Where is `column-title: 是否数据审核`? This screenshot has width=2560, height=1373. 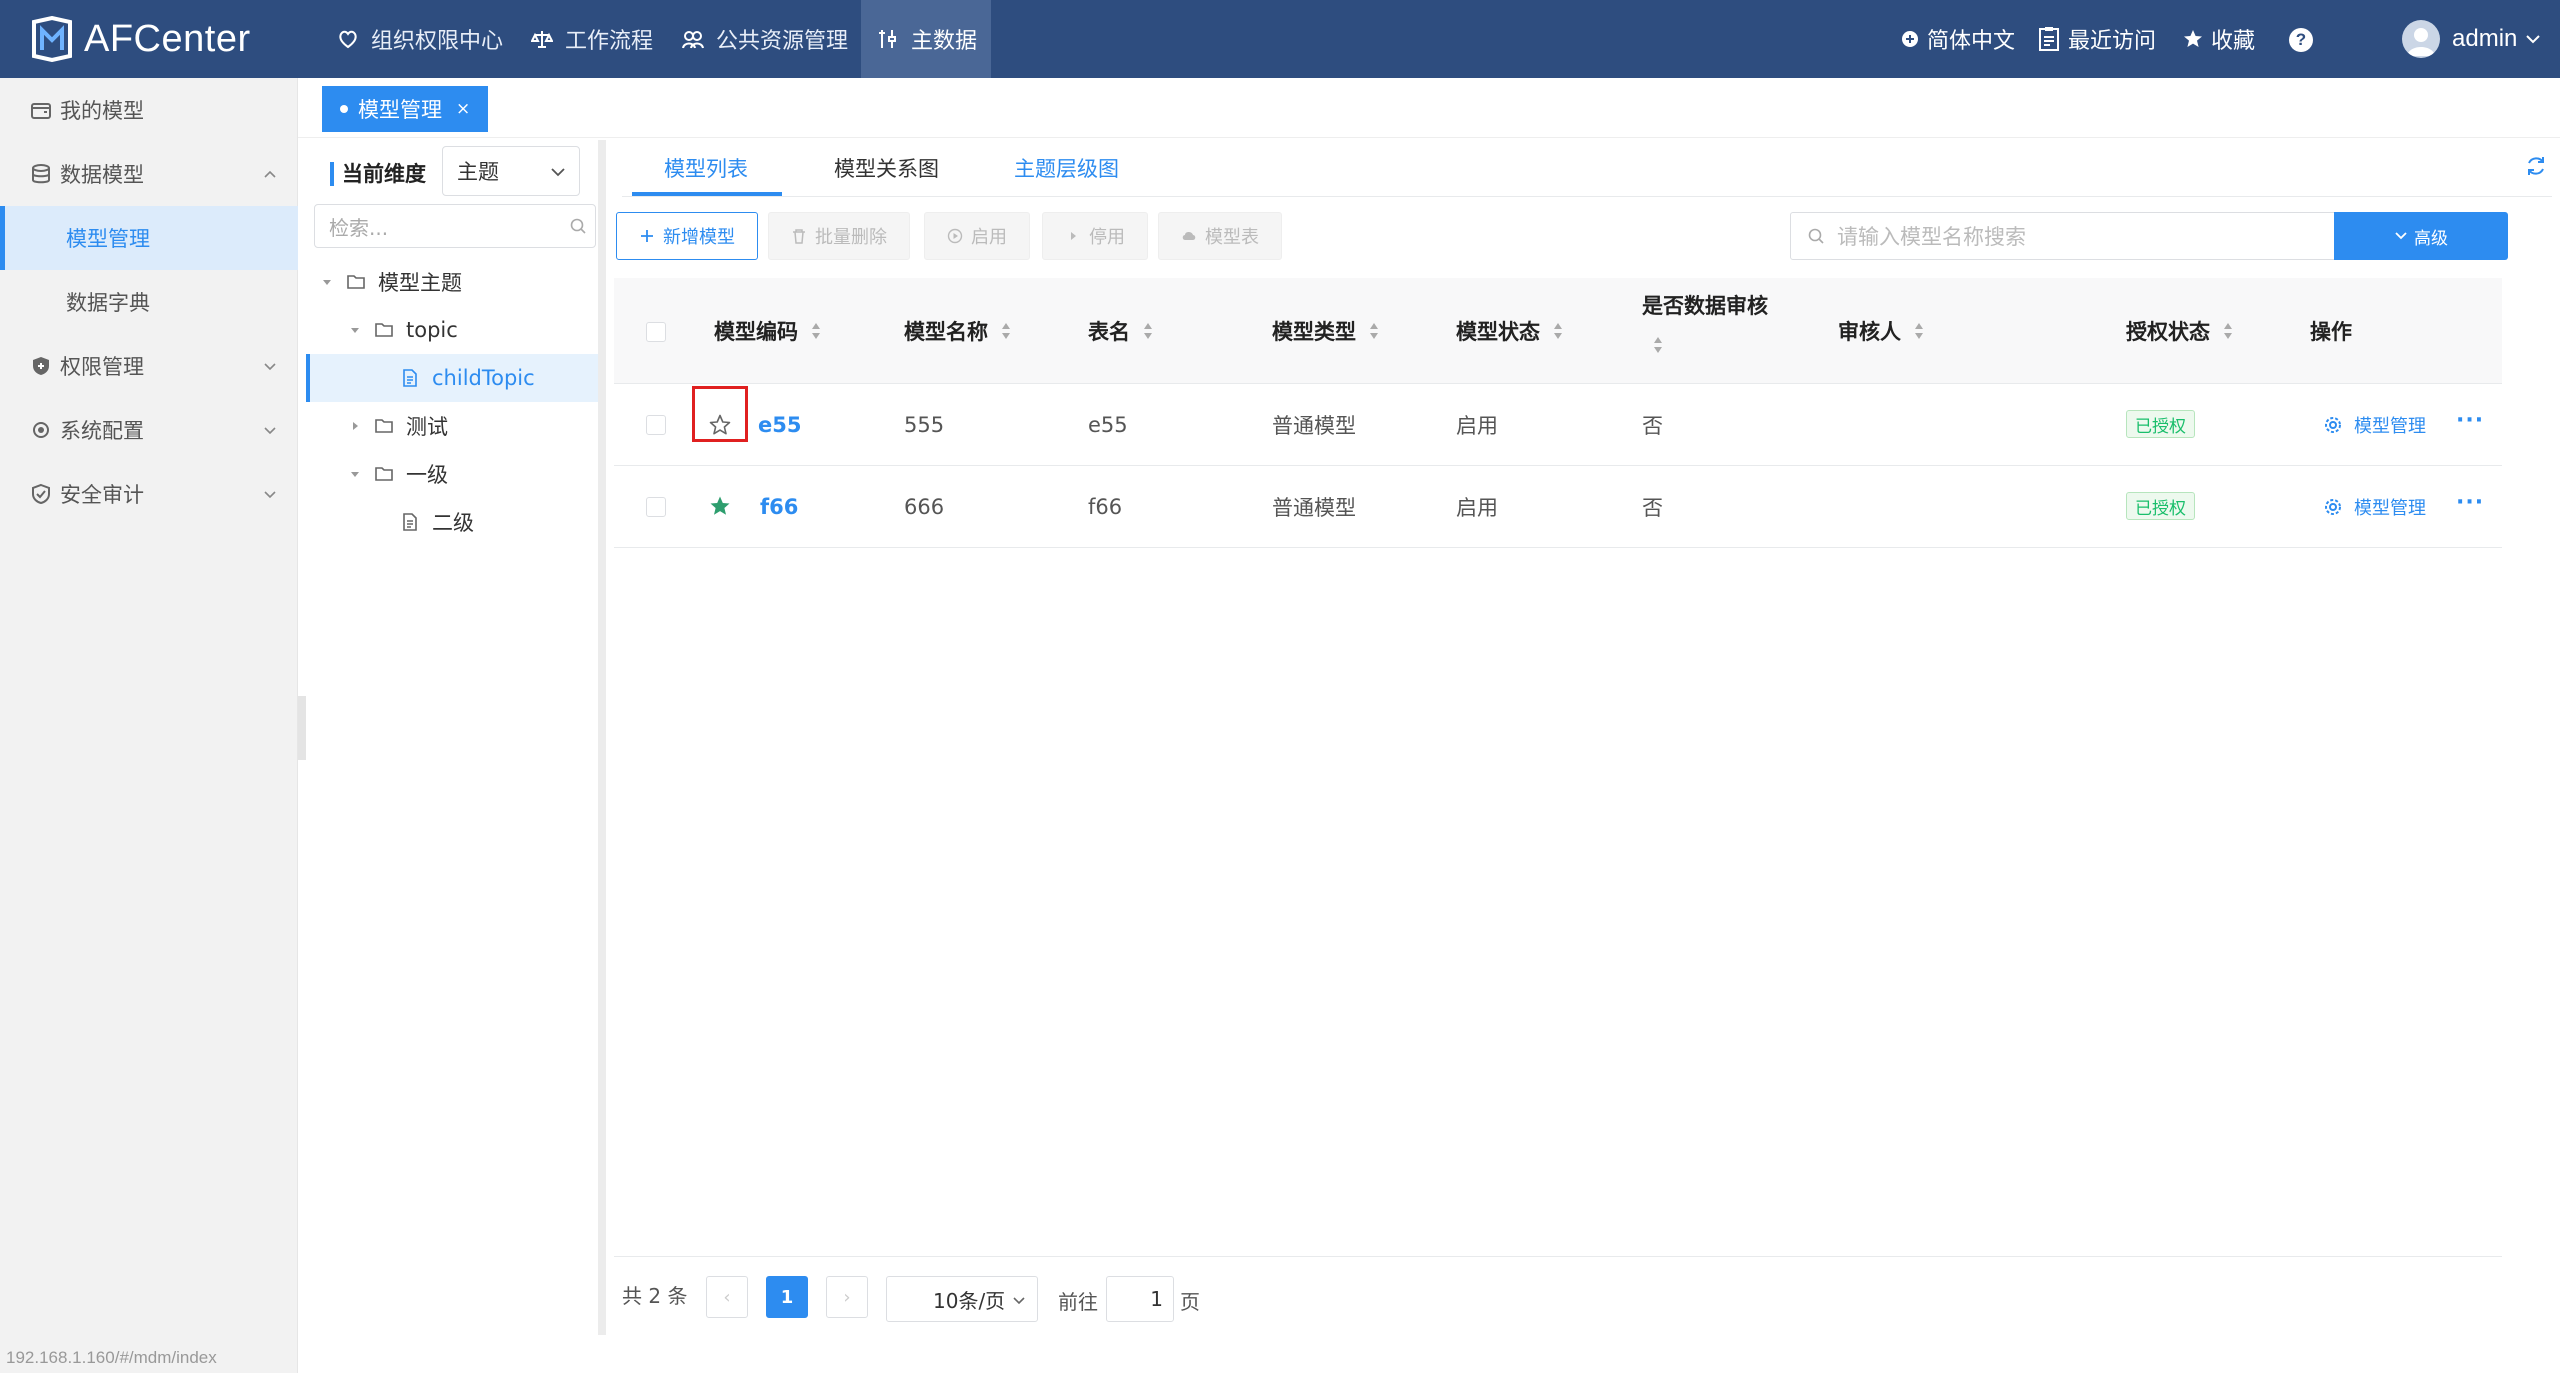 column-title: 是否数据审核 is located at coordinates (1705, 306).